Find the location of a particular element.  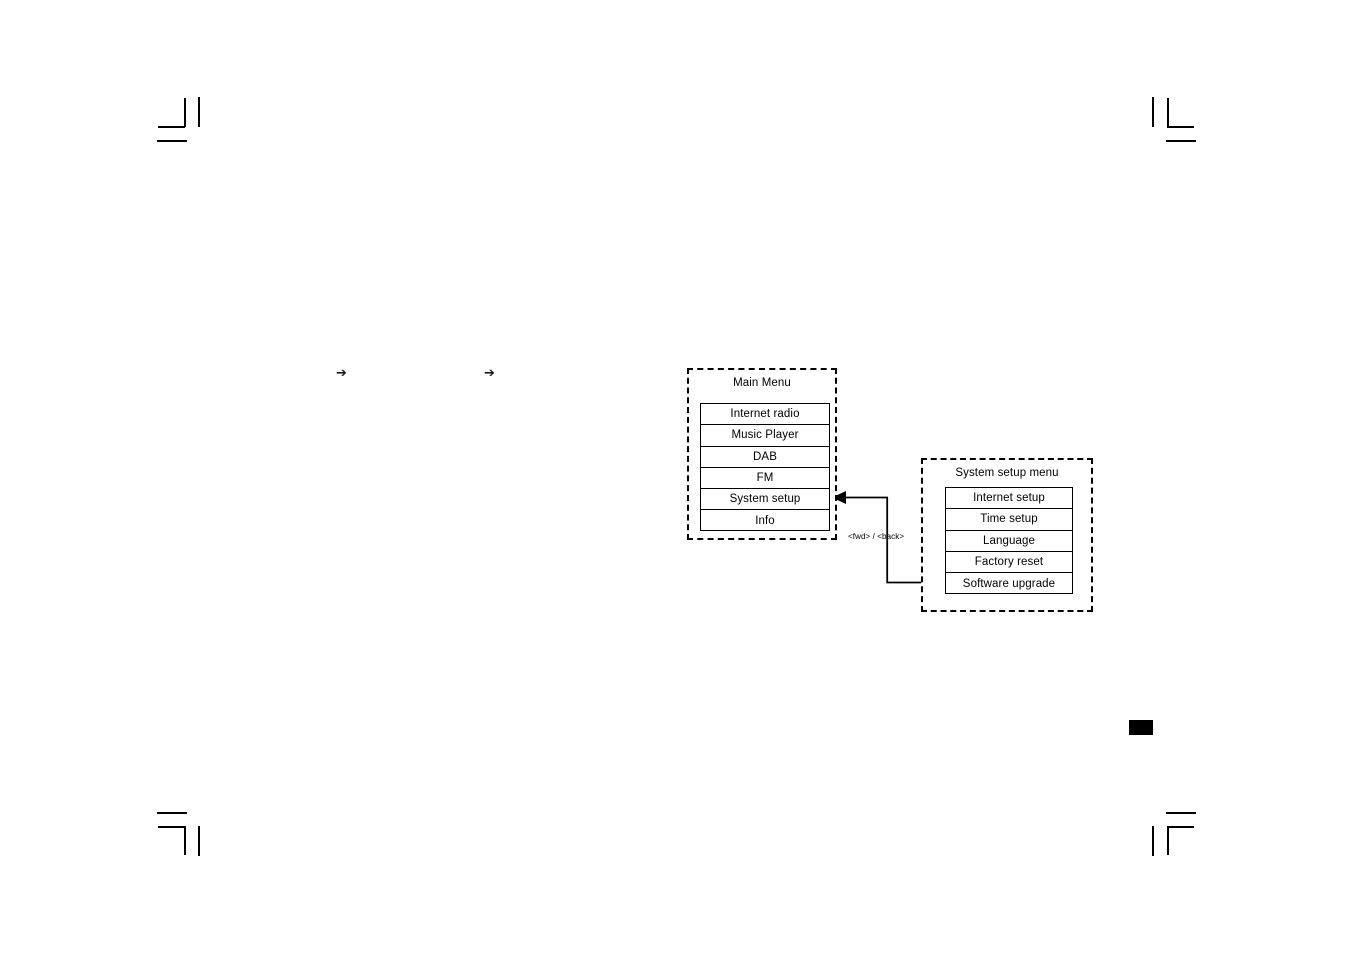

system-setup-item-language: Language is located at coordinates (1009, 541).